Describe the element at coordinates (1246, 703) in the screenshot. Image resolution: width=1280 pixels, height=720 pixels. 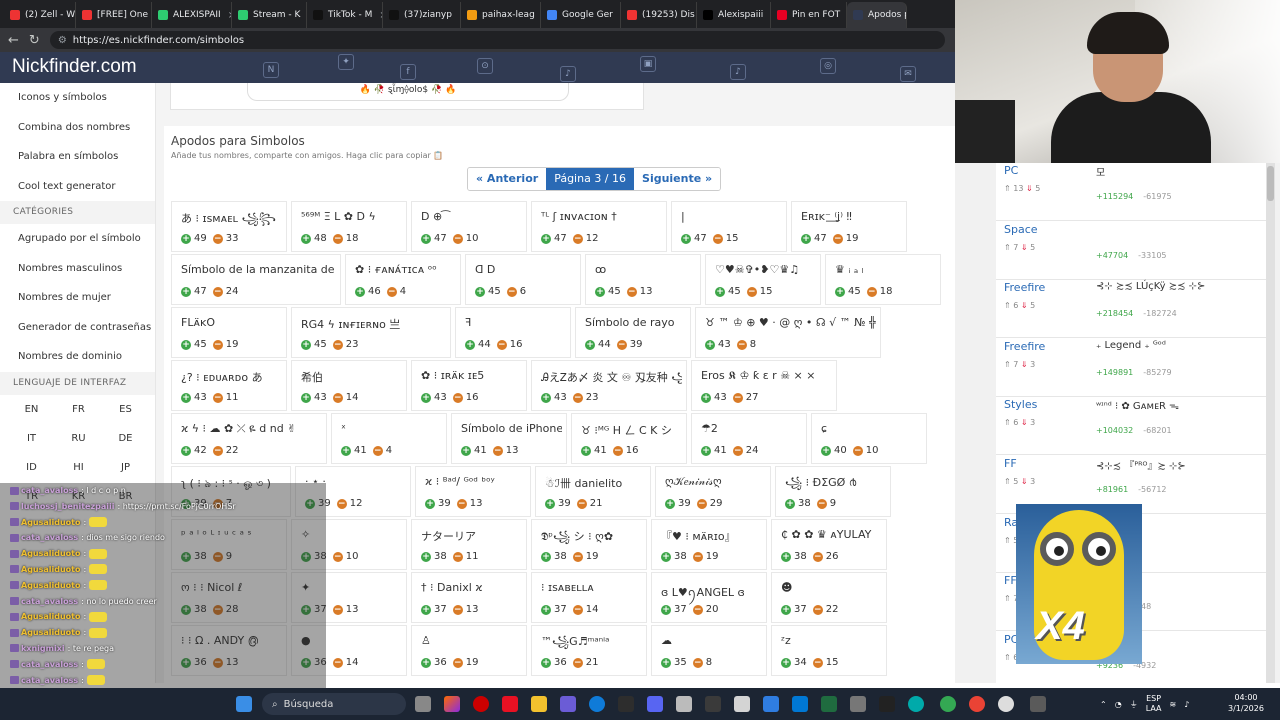
I see `clock: 04:00 3/1/2026` at that location.